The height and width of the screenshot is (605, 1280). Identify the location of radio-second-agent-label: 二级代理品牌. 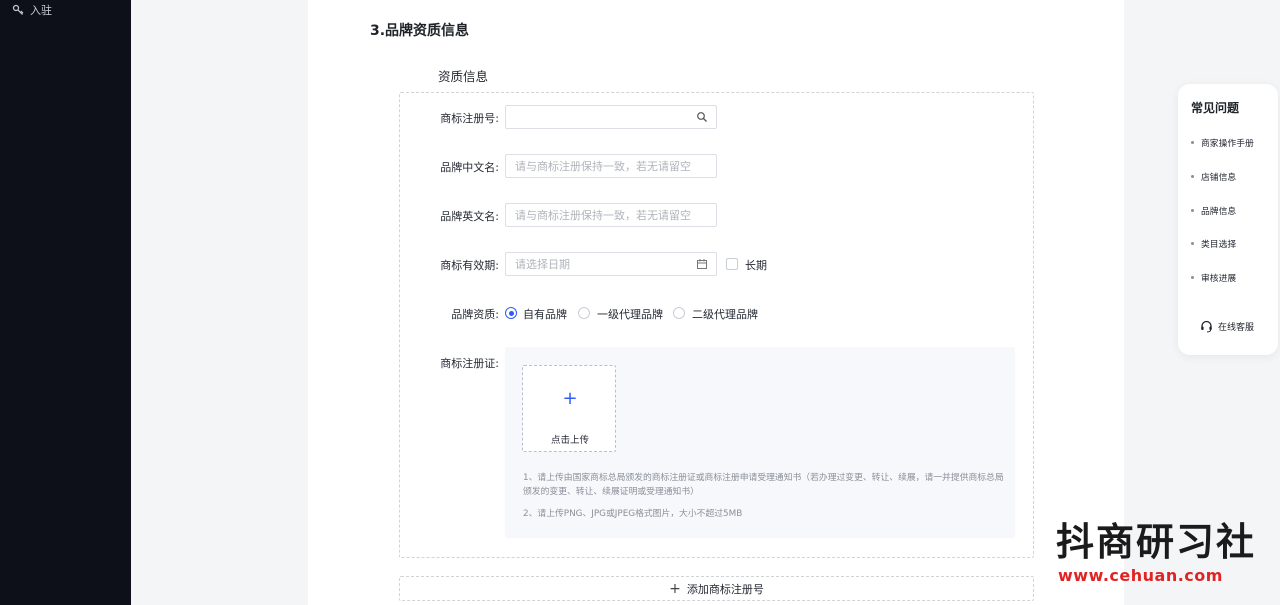
(725, 314).